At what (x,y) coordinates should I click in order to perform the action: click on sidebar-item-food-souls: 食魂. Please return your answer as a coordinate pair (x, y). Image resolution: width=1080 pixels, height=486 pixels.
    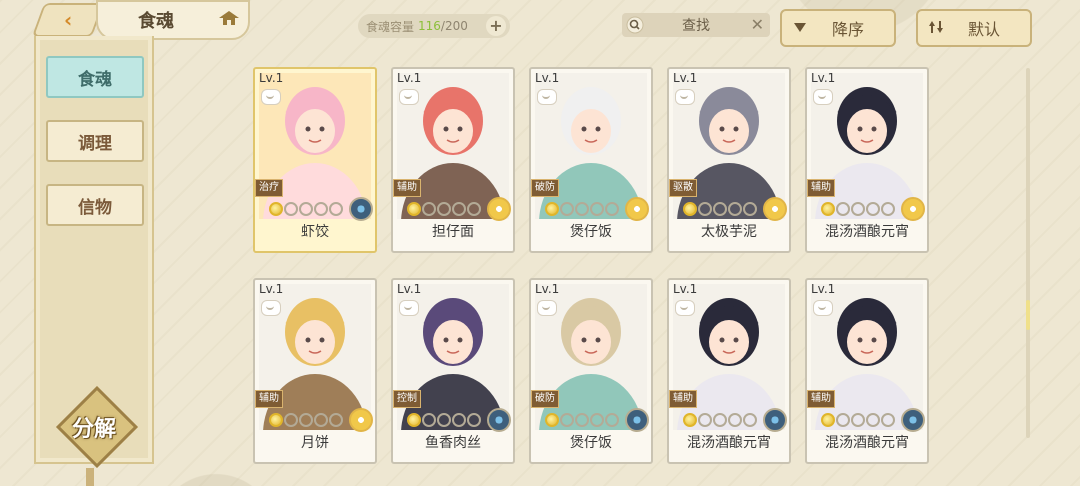
    Looking at the image, I should click on (95, 77).